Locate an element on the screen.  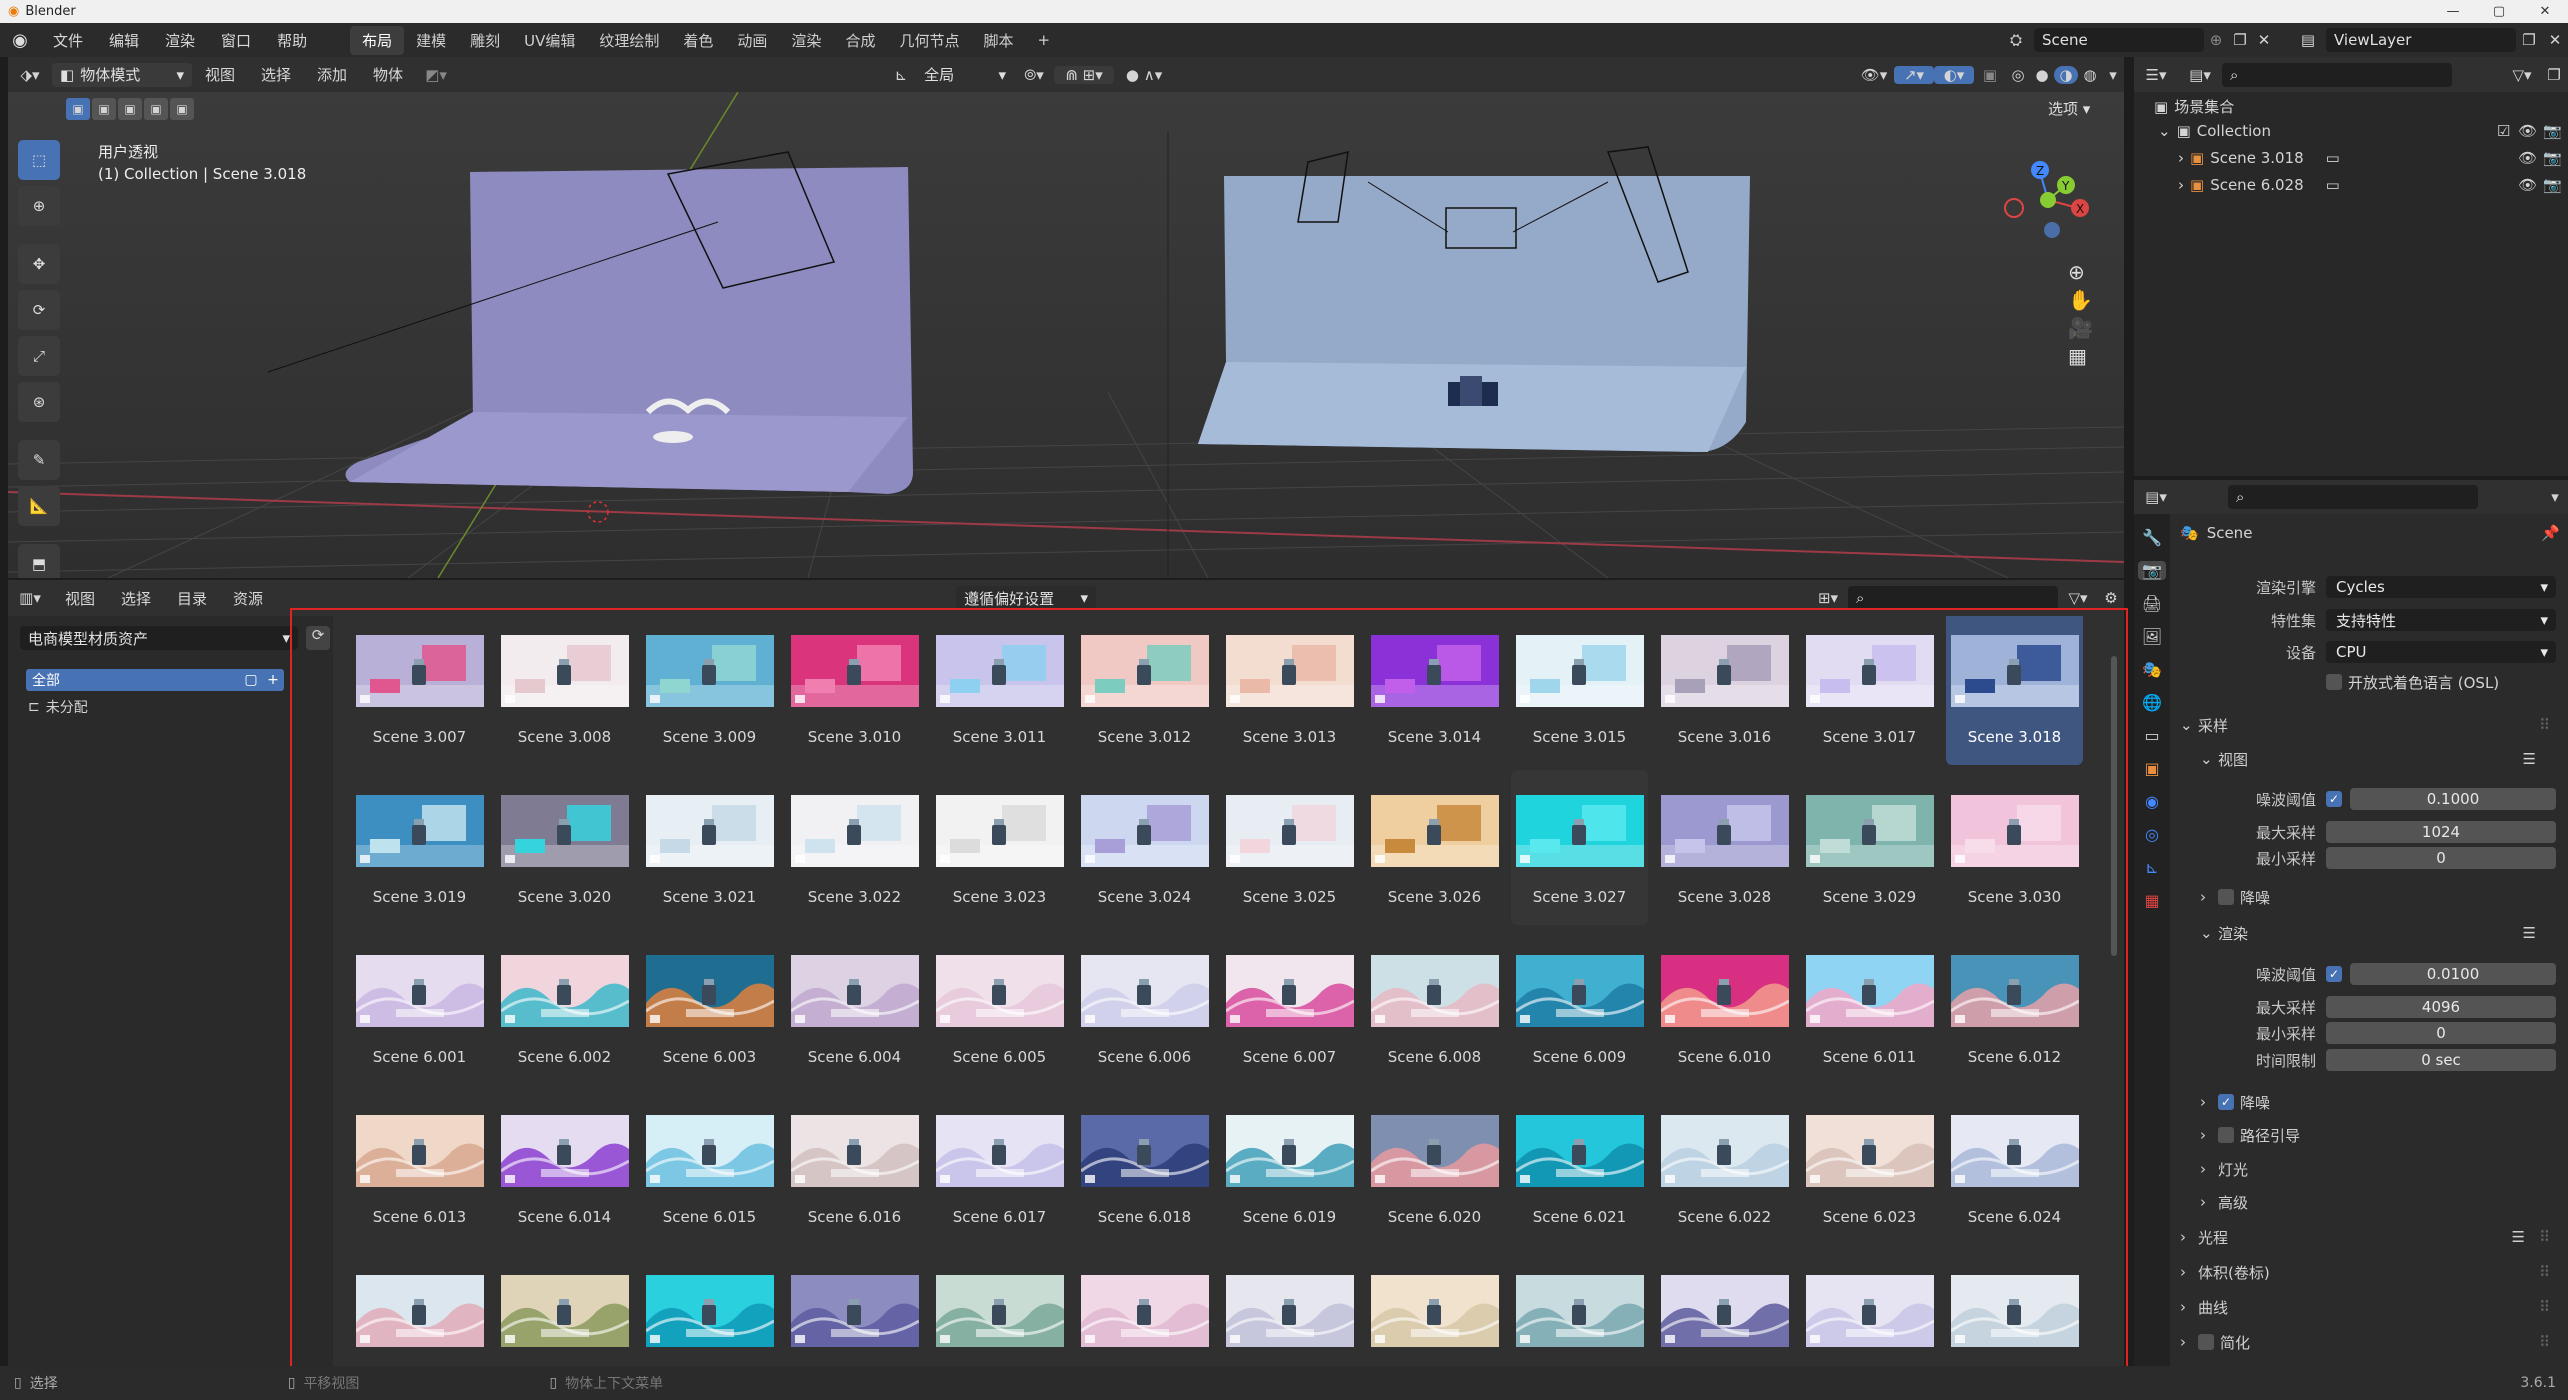
add-cube-tool: ⬒ is located at coordinates (39, 561).